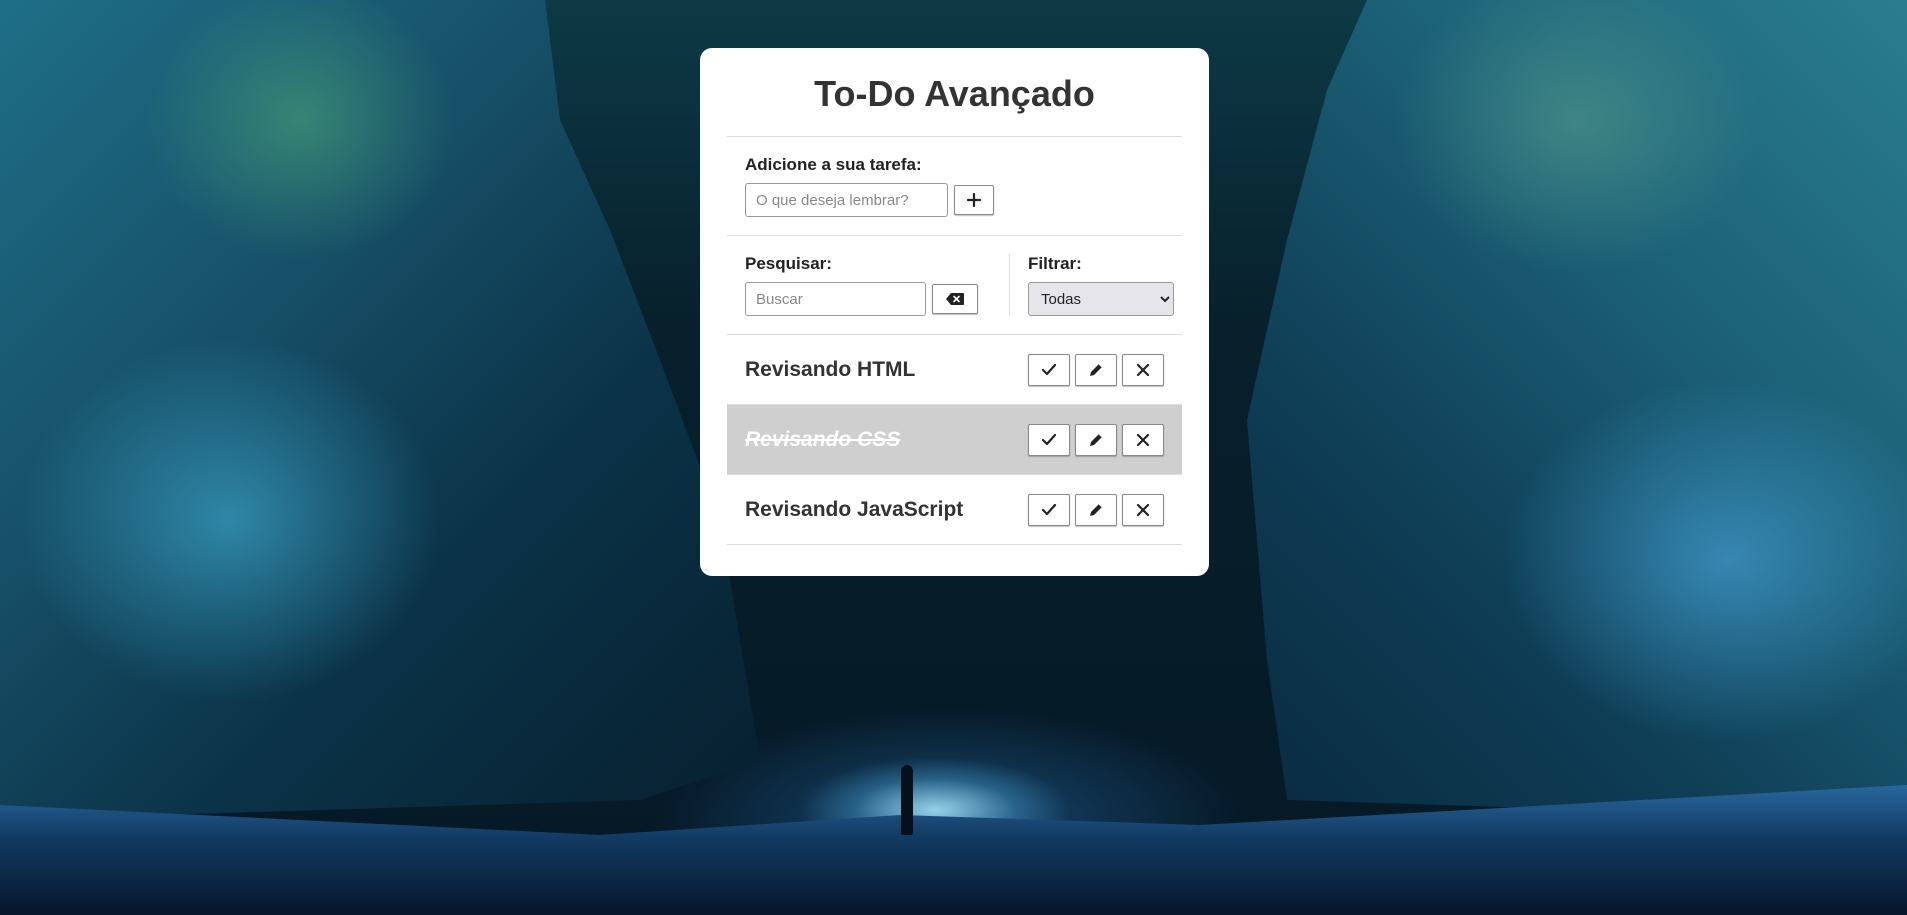 Image resolution: width=1907 pixels, height=915 pixels. Describe the element at coordinates (954, 370) in the screenshot. I see `todo-item: Revisando HTML` at that location.